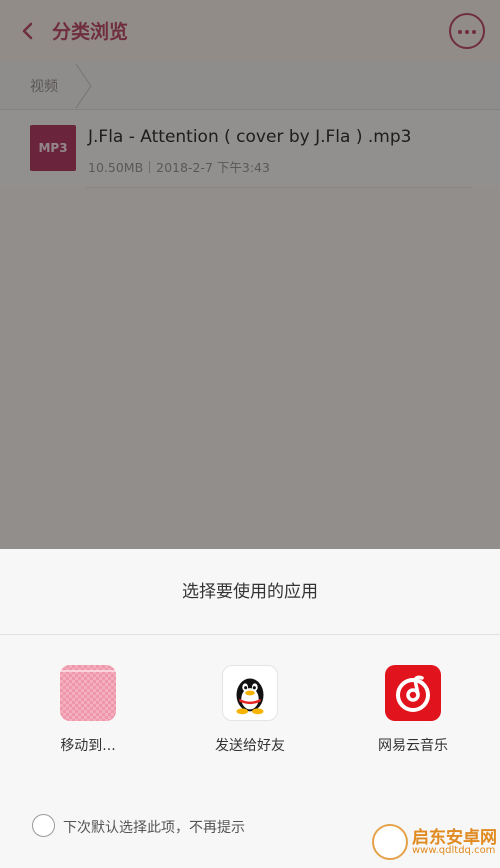  Describe the element at coordinates (250, 693) in the screenshot. I see `qq-penguin-icon` at that location.